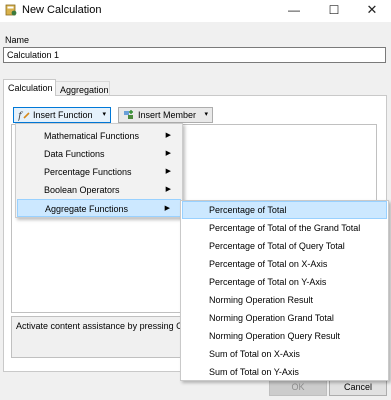  Describe the element at coordinates (284, 318) in the screenshot. I see `submenu-item-norming-operation-grand-total: Norming Operation Grand Total` at that location.